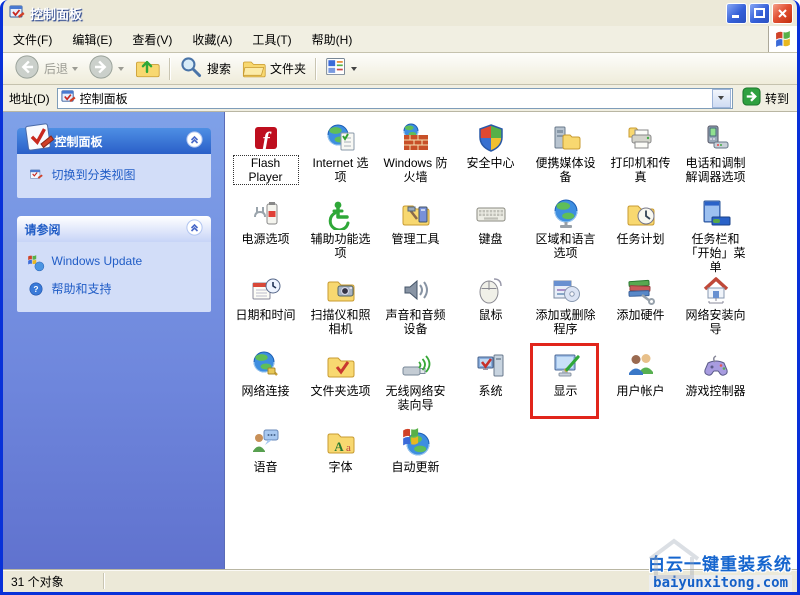 This screenshot has height=595, width=800. Describe the element at coordinates (340, 157) in the screenshot. I see `cp-item-internet-options: Internet 选项` at that location.